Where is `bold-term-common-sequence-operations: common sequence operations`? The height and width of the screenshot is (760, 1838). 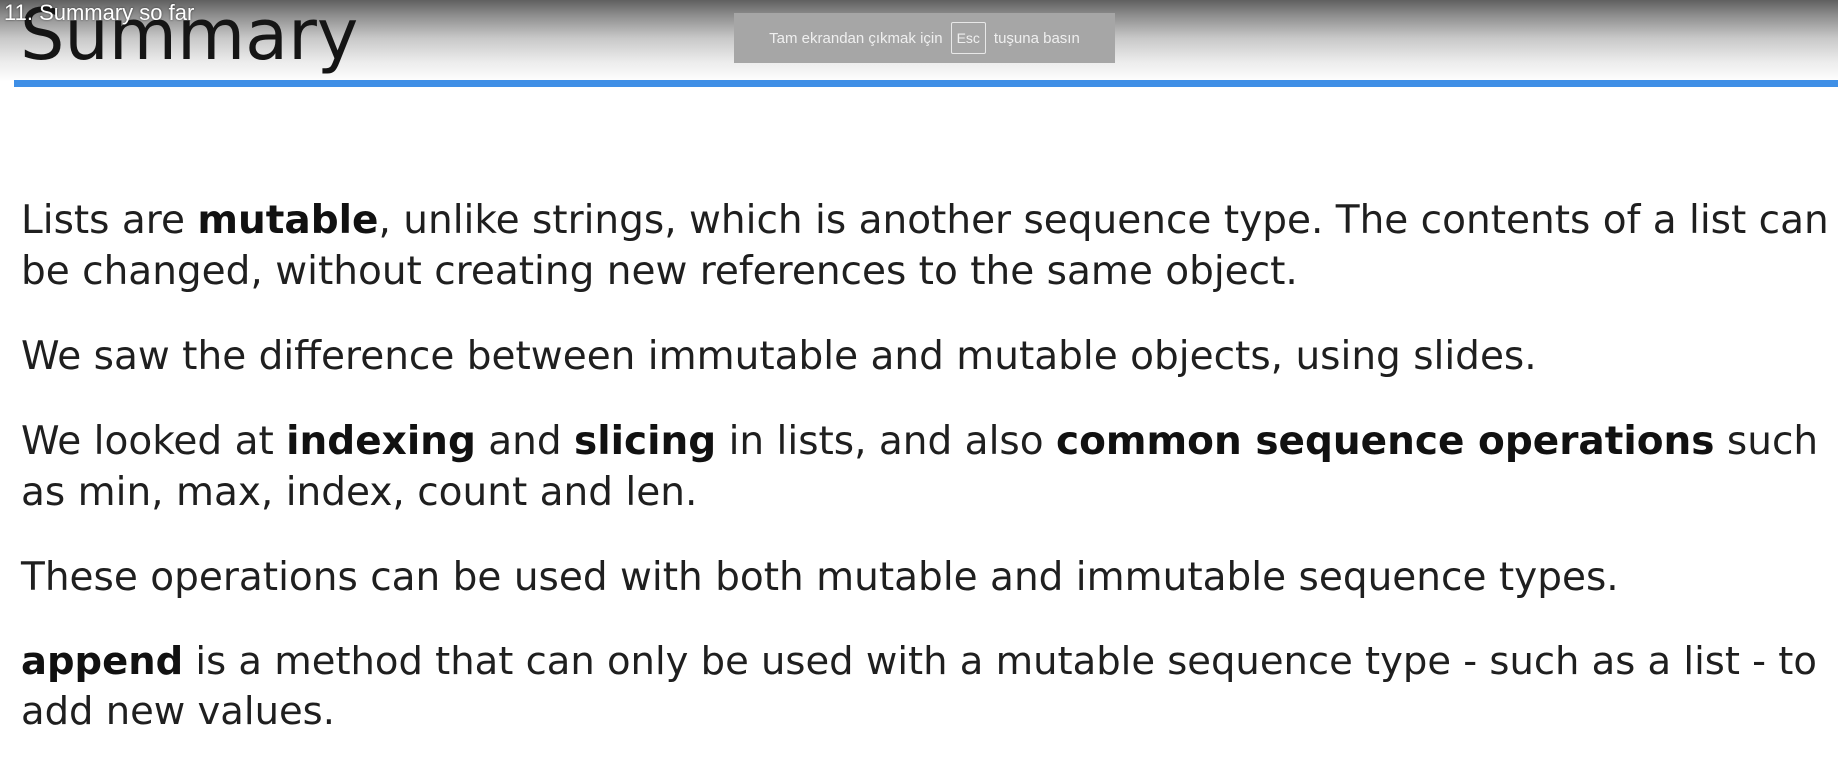 bold-term-common-sequence-operations: common sequence operations is located at coordinates (1385, 441).